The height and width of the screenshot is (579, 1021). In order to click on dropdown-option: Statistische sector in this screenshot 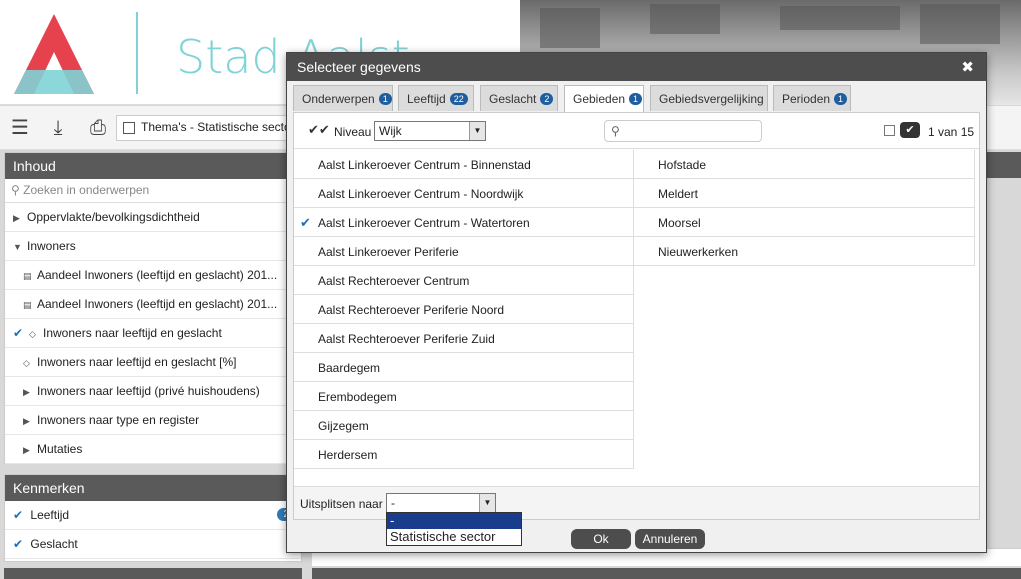, I will do `click(454, 537)`.